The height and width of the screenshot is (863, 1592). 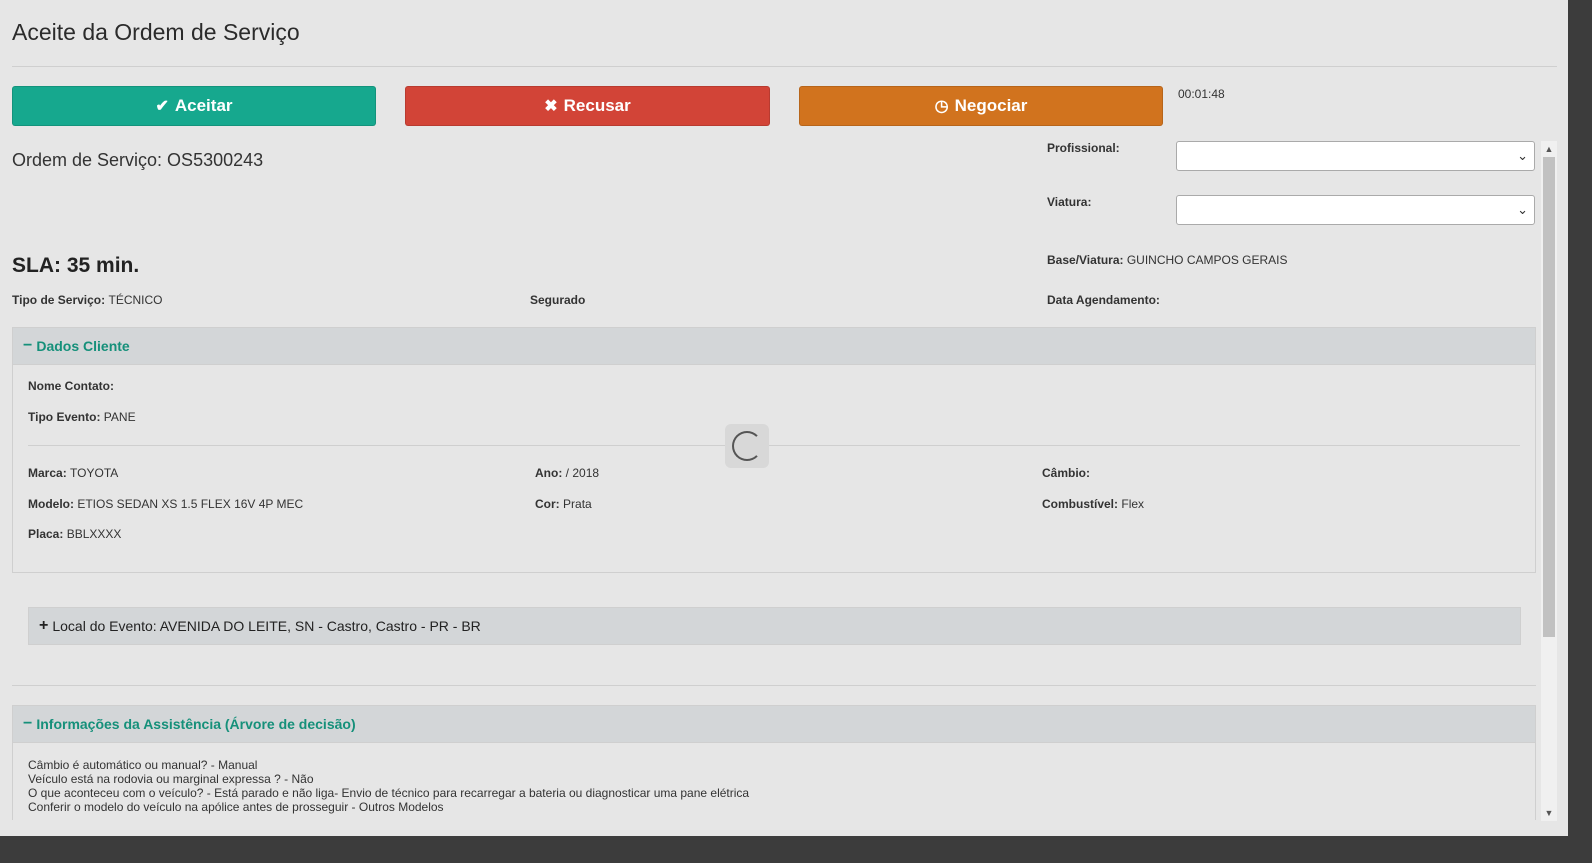 What do you see at coordinates (94, 534) in the screenshot?
I see `placa-value: BBLXXXX` at bounding box center [94, 534].